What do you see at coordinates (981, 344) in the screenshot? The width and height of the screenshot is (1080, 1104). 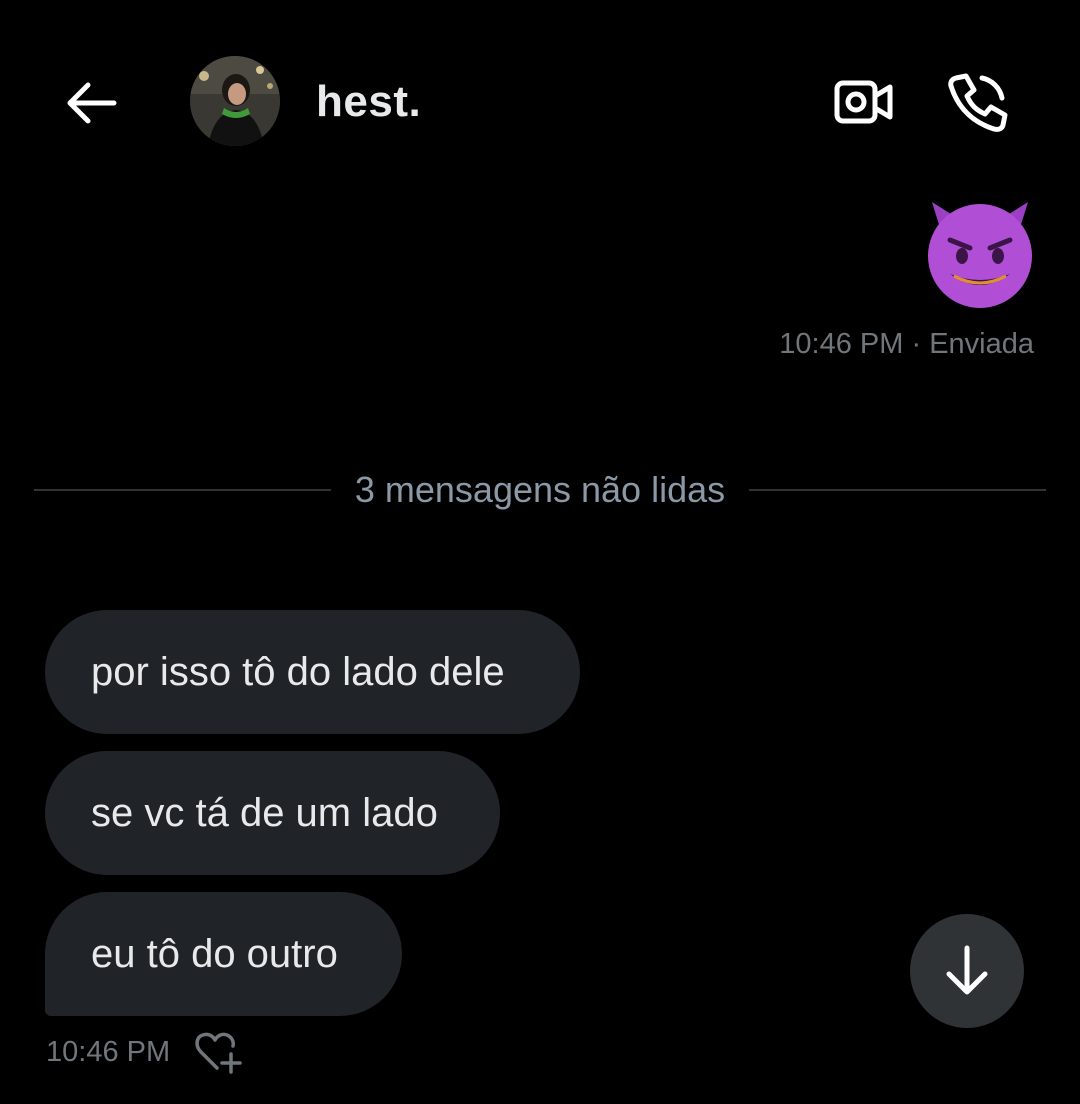 I see `sent-status: Enviada` at bounding box center [981, 344].